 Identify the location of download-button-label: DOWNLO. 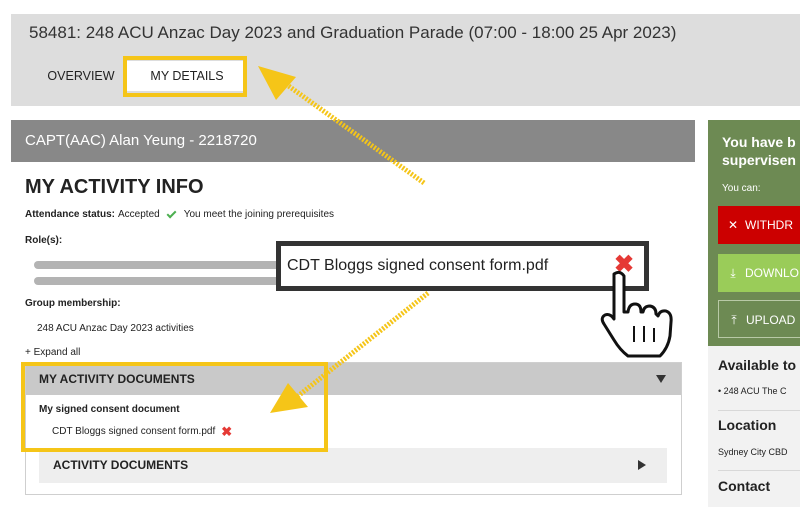
(772, 273).